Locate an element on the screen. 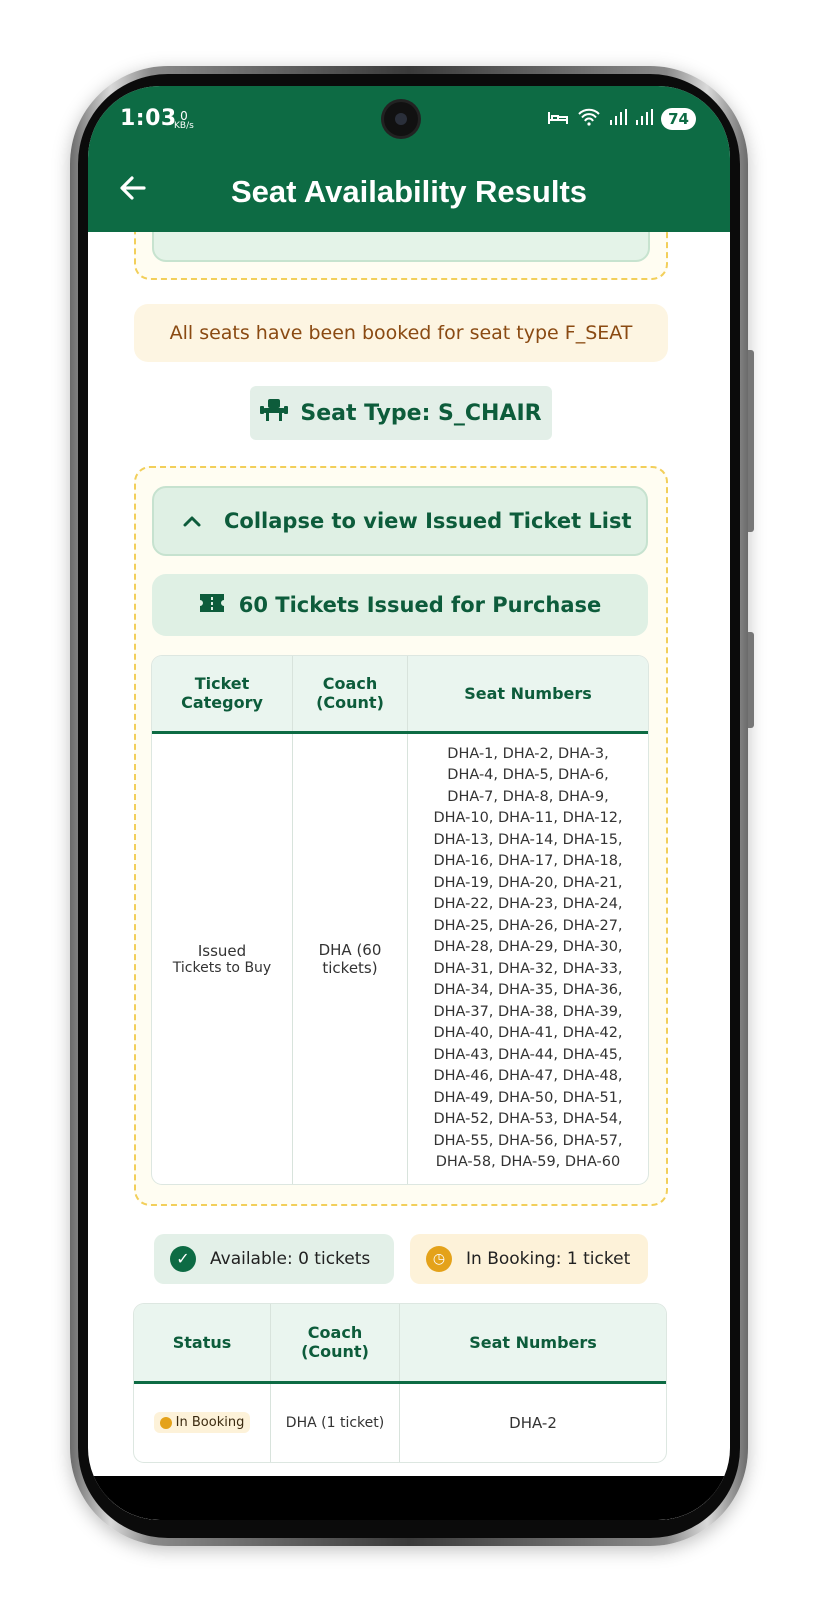  coach-count-cell: DHA (60 tickets) is located at coordinates (350, 958).